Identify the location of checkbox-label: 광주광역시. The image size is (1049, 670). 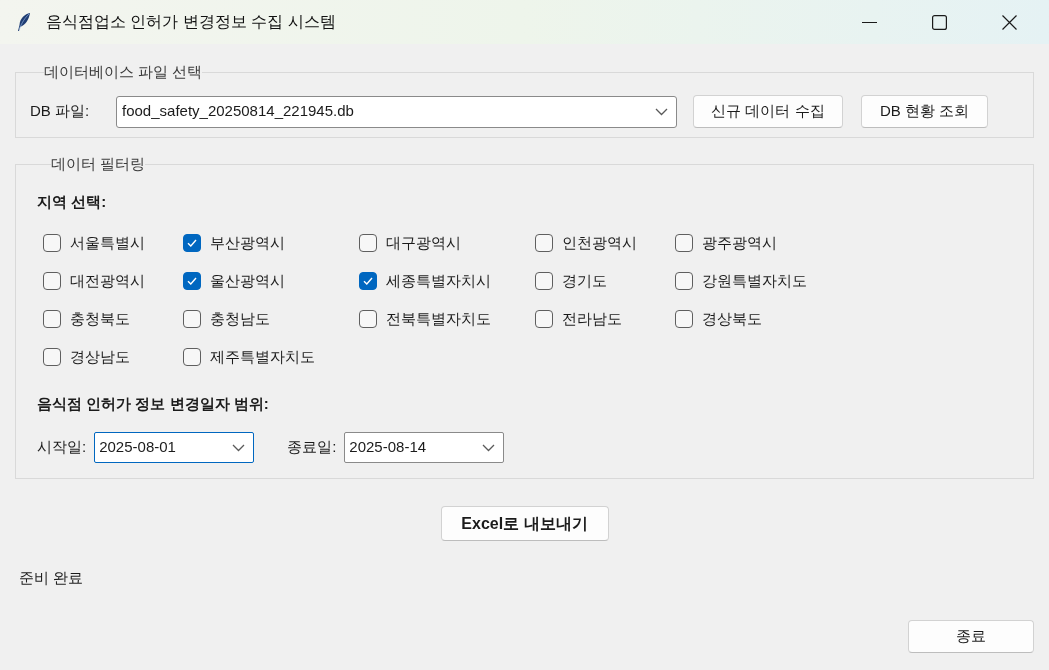
(739, 242).